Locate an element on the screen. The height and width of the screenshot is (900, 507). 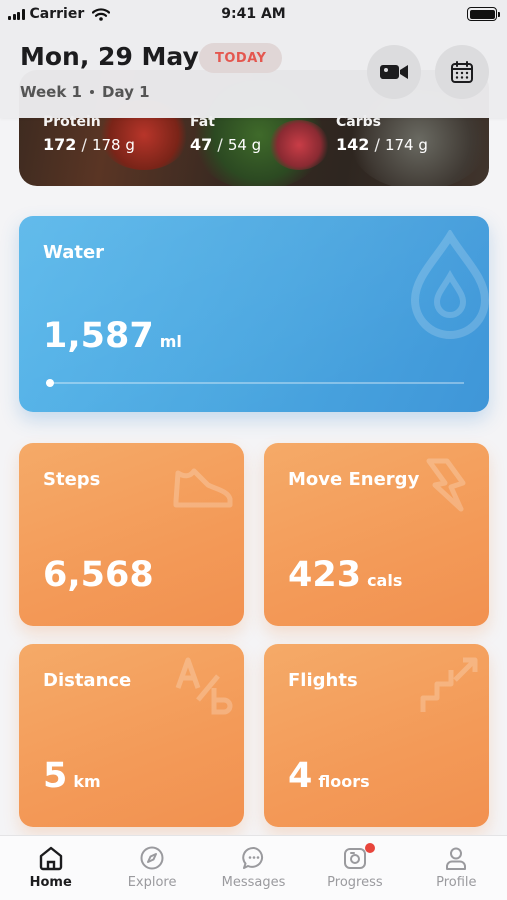
move-energy-title: Move Energy is located at coordinates (354, 479).